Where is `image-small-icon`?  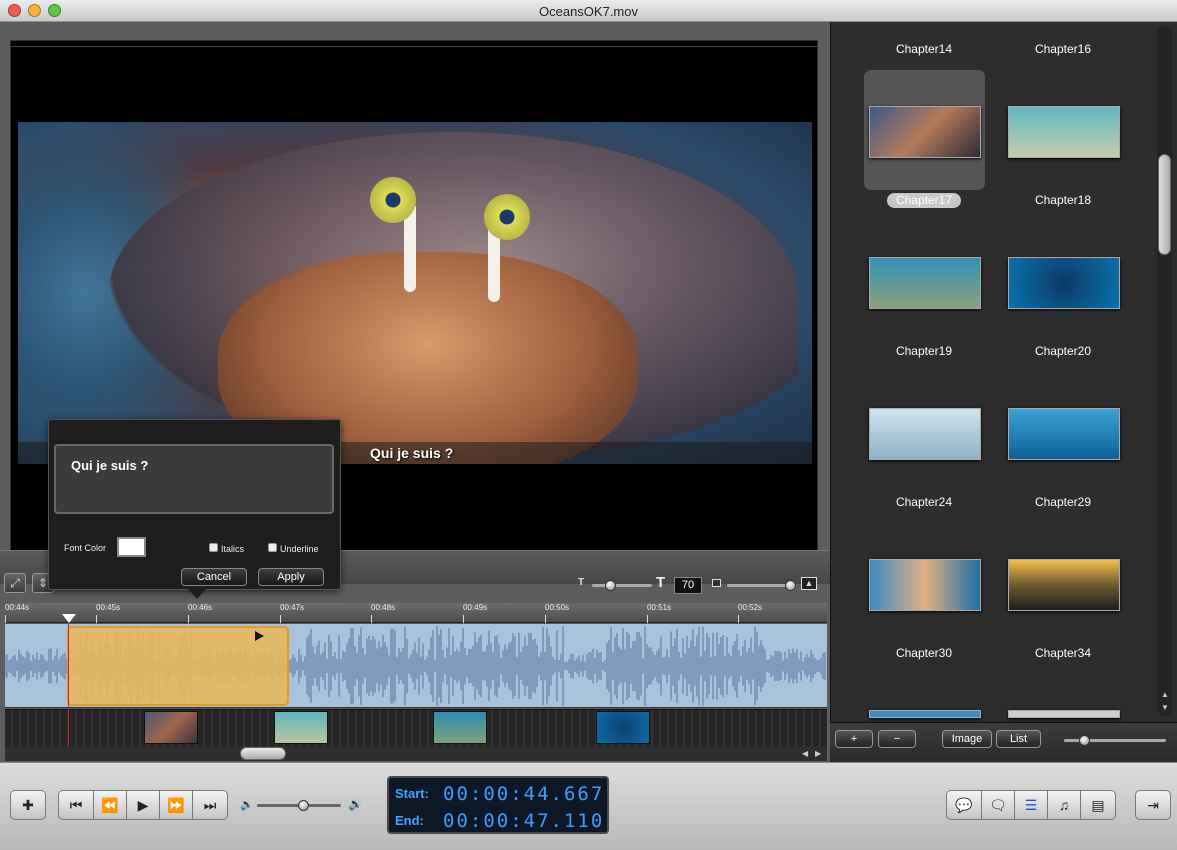
image-small-icon is located at coordinates (716, 583).